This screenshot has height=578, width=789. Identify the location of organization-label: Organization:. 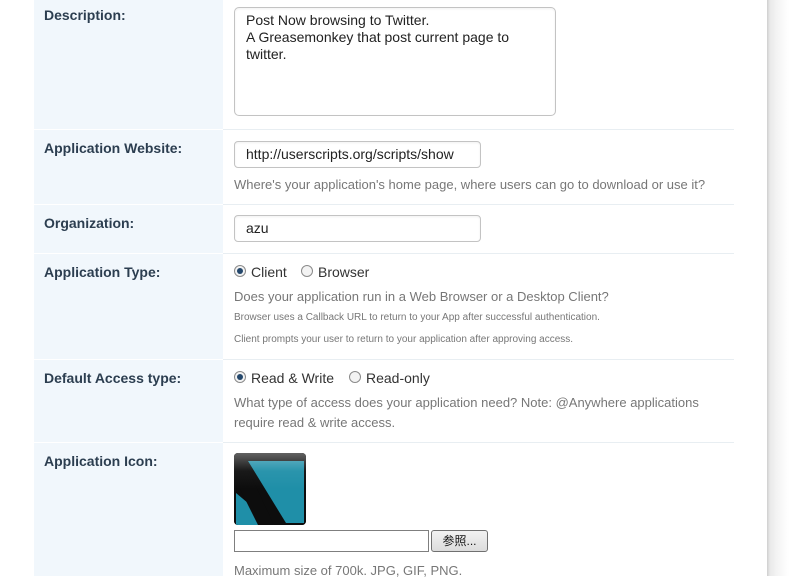
(89, 223).